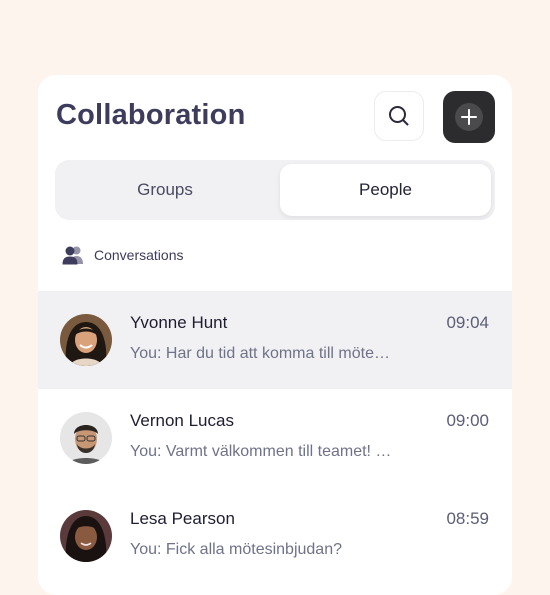 This screenshot has height=595, width=550. Describe the element at coordinates (467, 518) in the screenshot. I see `message-time: 08:59` at that location.